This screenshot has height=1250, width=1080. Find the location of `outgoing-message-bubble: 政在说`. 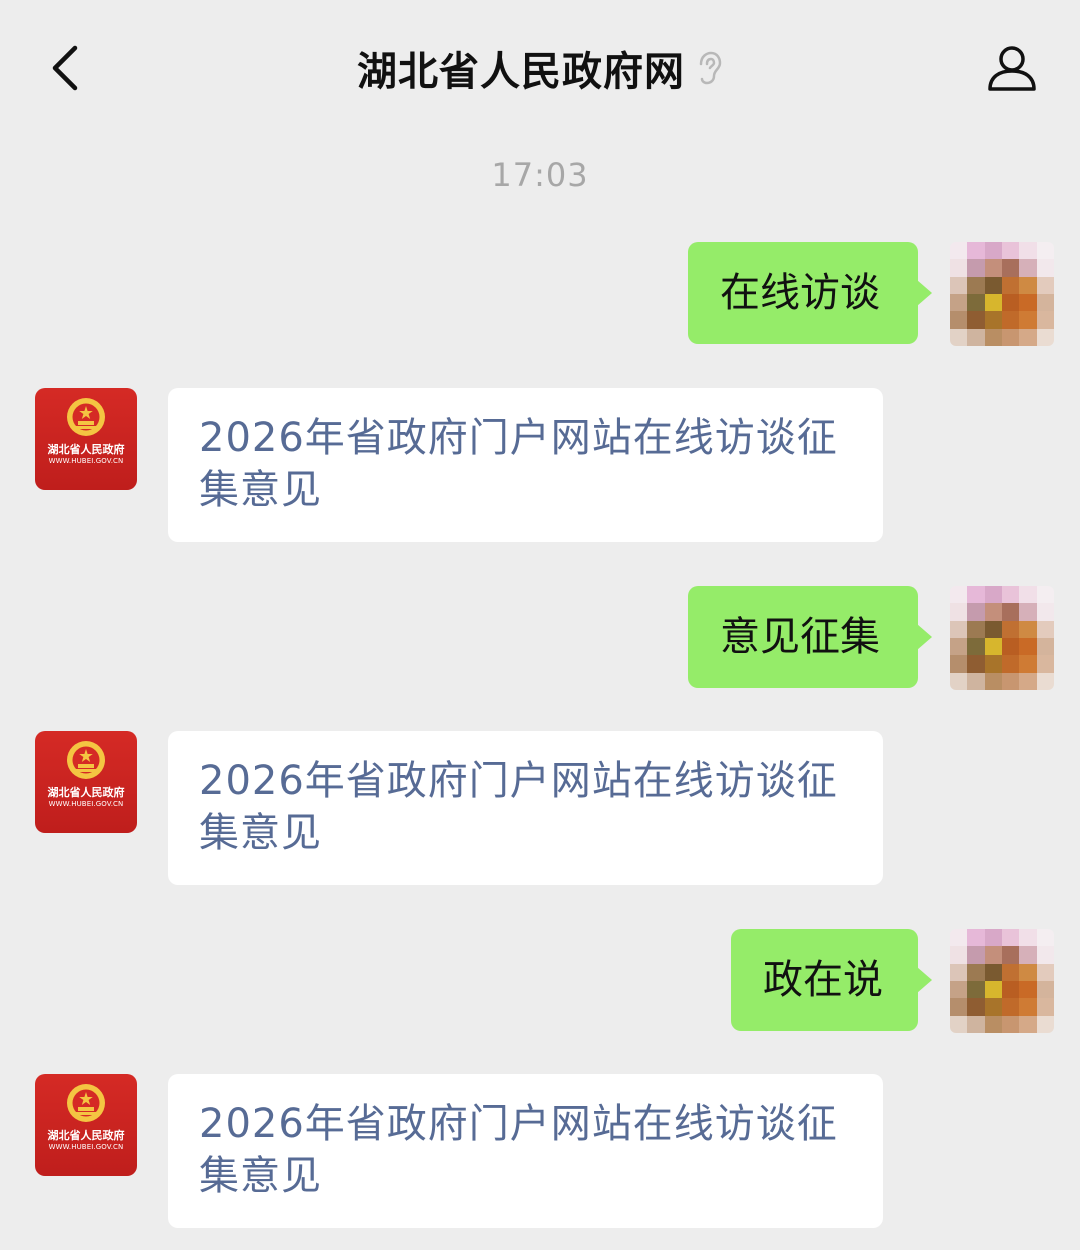

outgoing-message-bubble: 政在说 is located at coordinates (831, 980).